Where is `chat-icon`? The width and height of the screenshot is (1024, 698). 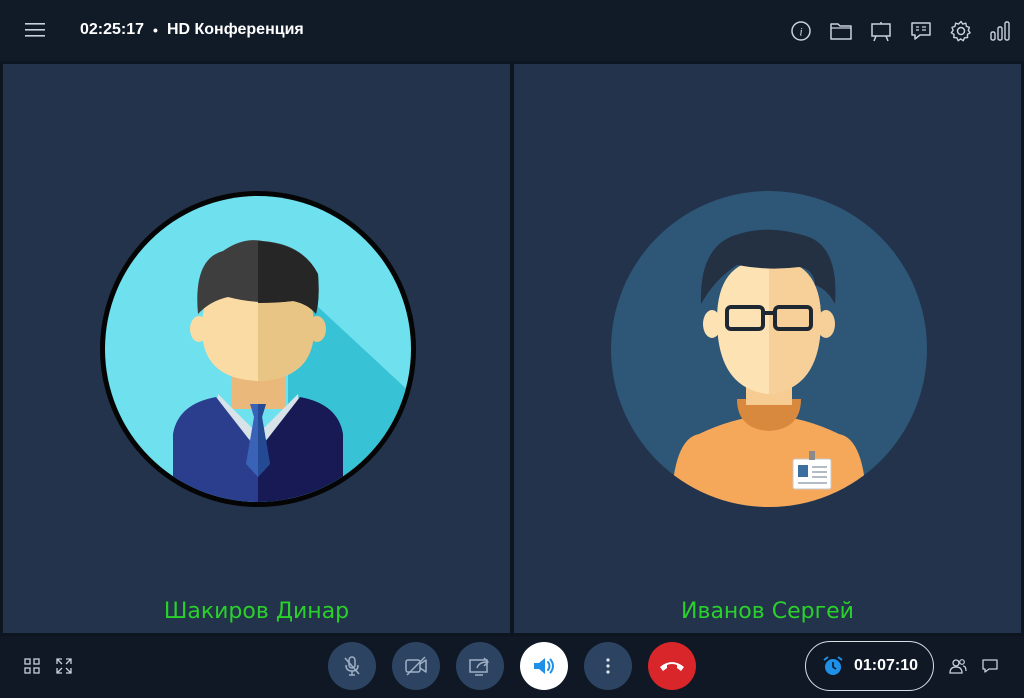
chat-icon is located at coordinates (990, 666).